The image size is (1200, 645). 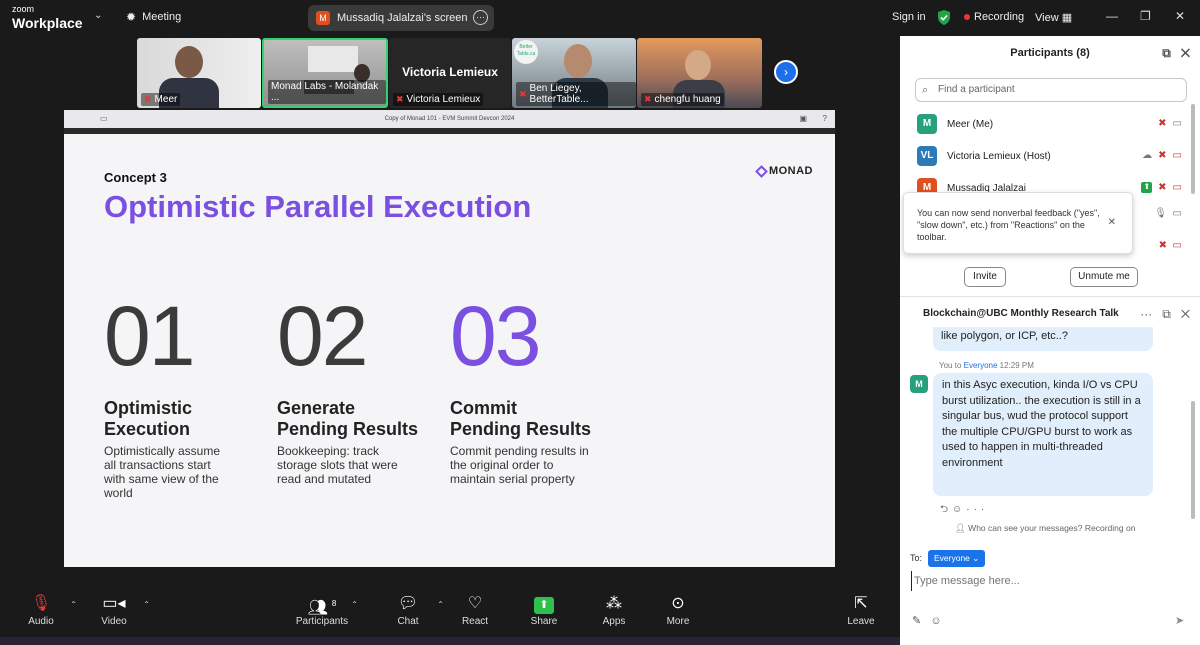 I want to click on participants-label: Participants, so click(x=322, y=621).